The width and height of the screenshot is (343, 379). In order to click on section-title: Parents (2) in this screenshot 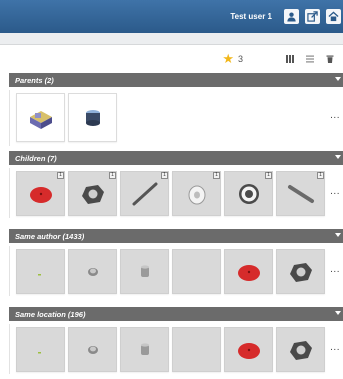, I will do `click(34, 80)`.